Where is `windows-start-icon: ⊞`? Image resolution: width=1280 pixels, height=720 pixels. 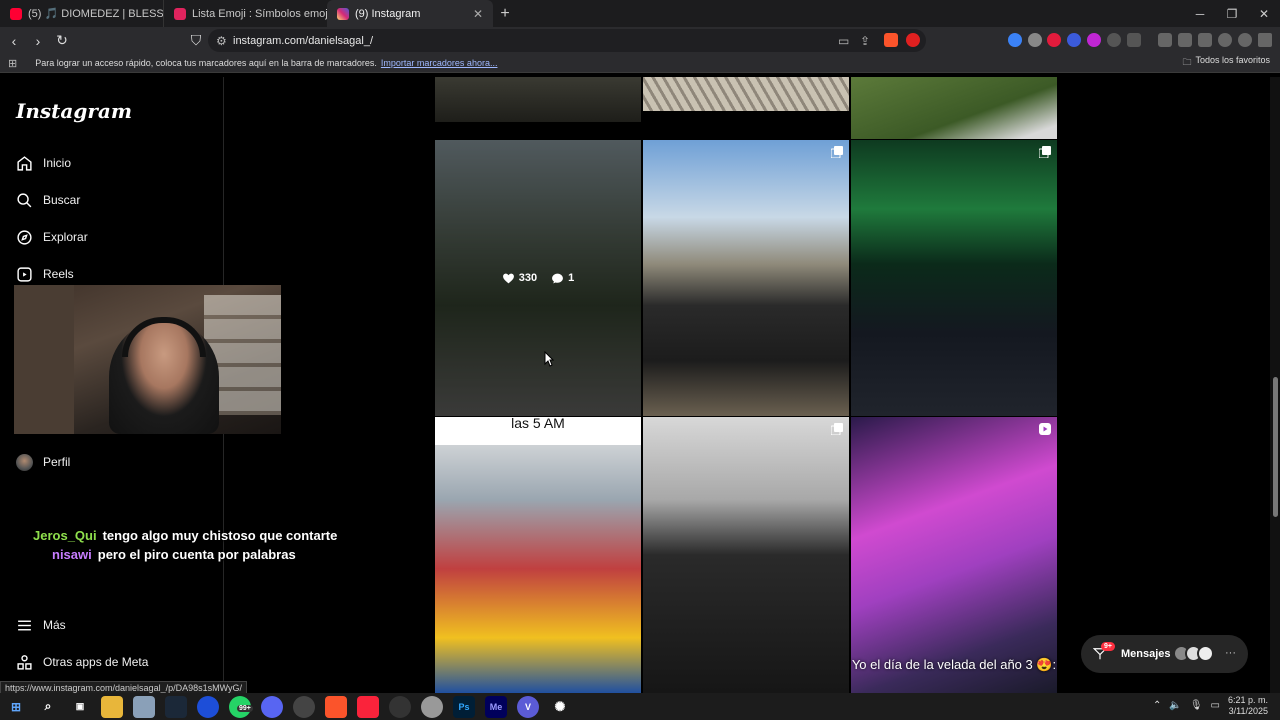
windows-start-icon: ⊞ is located at coordinates (16, 707).